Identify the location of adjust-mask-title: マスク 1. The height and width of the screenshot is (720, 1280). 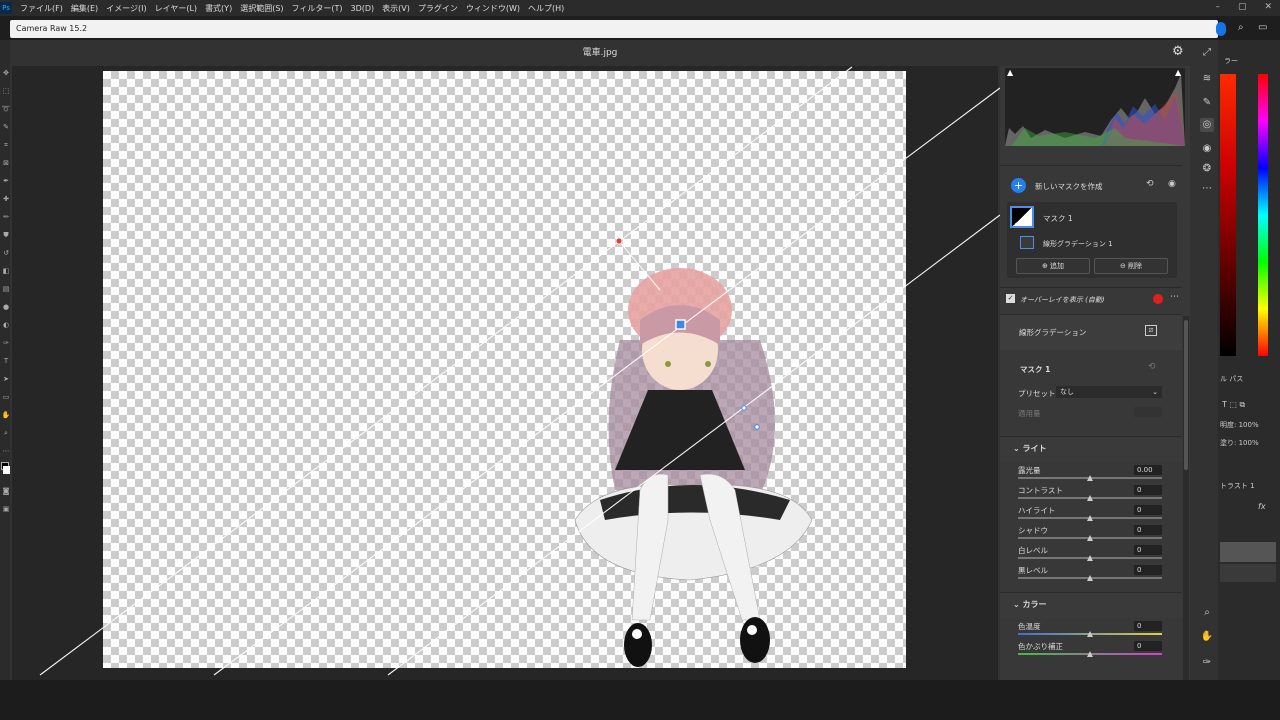
(1035, 369).